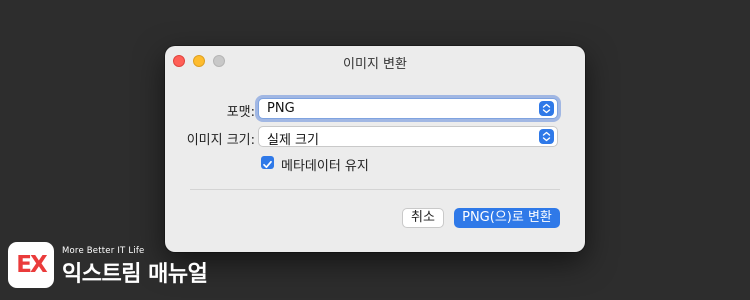 This screenshot has width=750, height=300. What do you see at coordinates (375, 64) in the screenshot?
I see `window-title: 이미지 변환` at bounding box center [375, 64].